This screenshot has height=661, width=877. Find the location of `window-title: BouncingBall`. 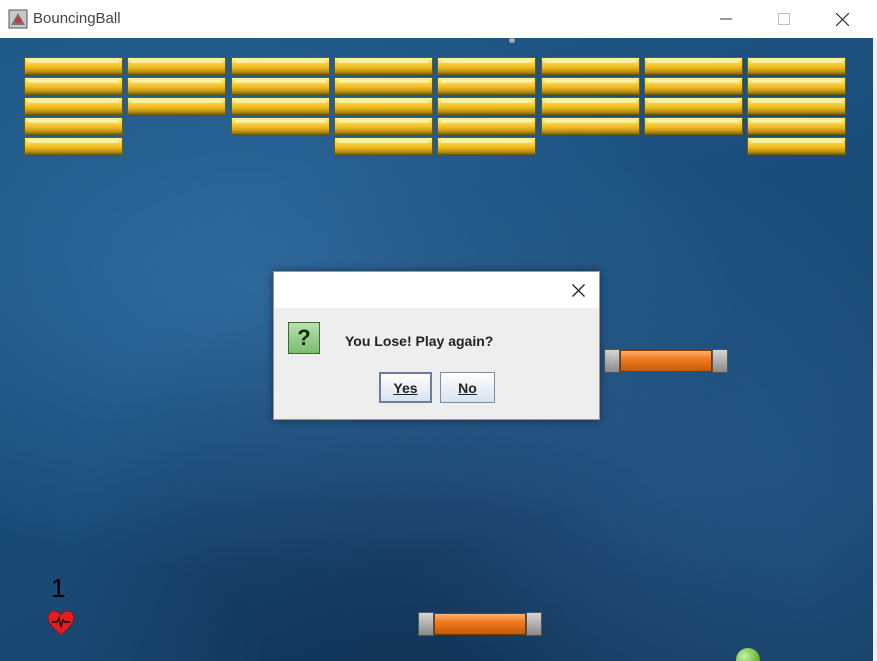

window-title: BouncingBall is located at coordinates (77, 18).